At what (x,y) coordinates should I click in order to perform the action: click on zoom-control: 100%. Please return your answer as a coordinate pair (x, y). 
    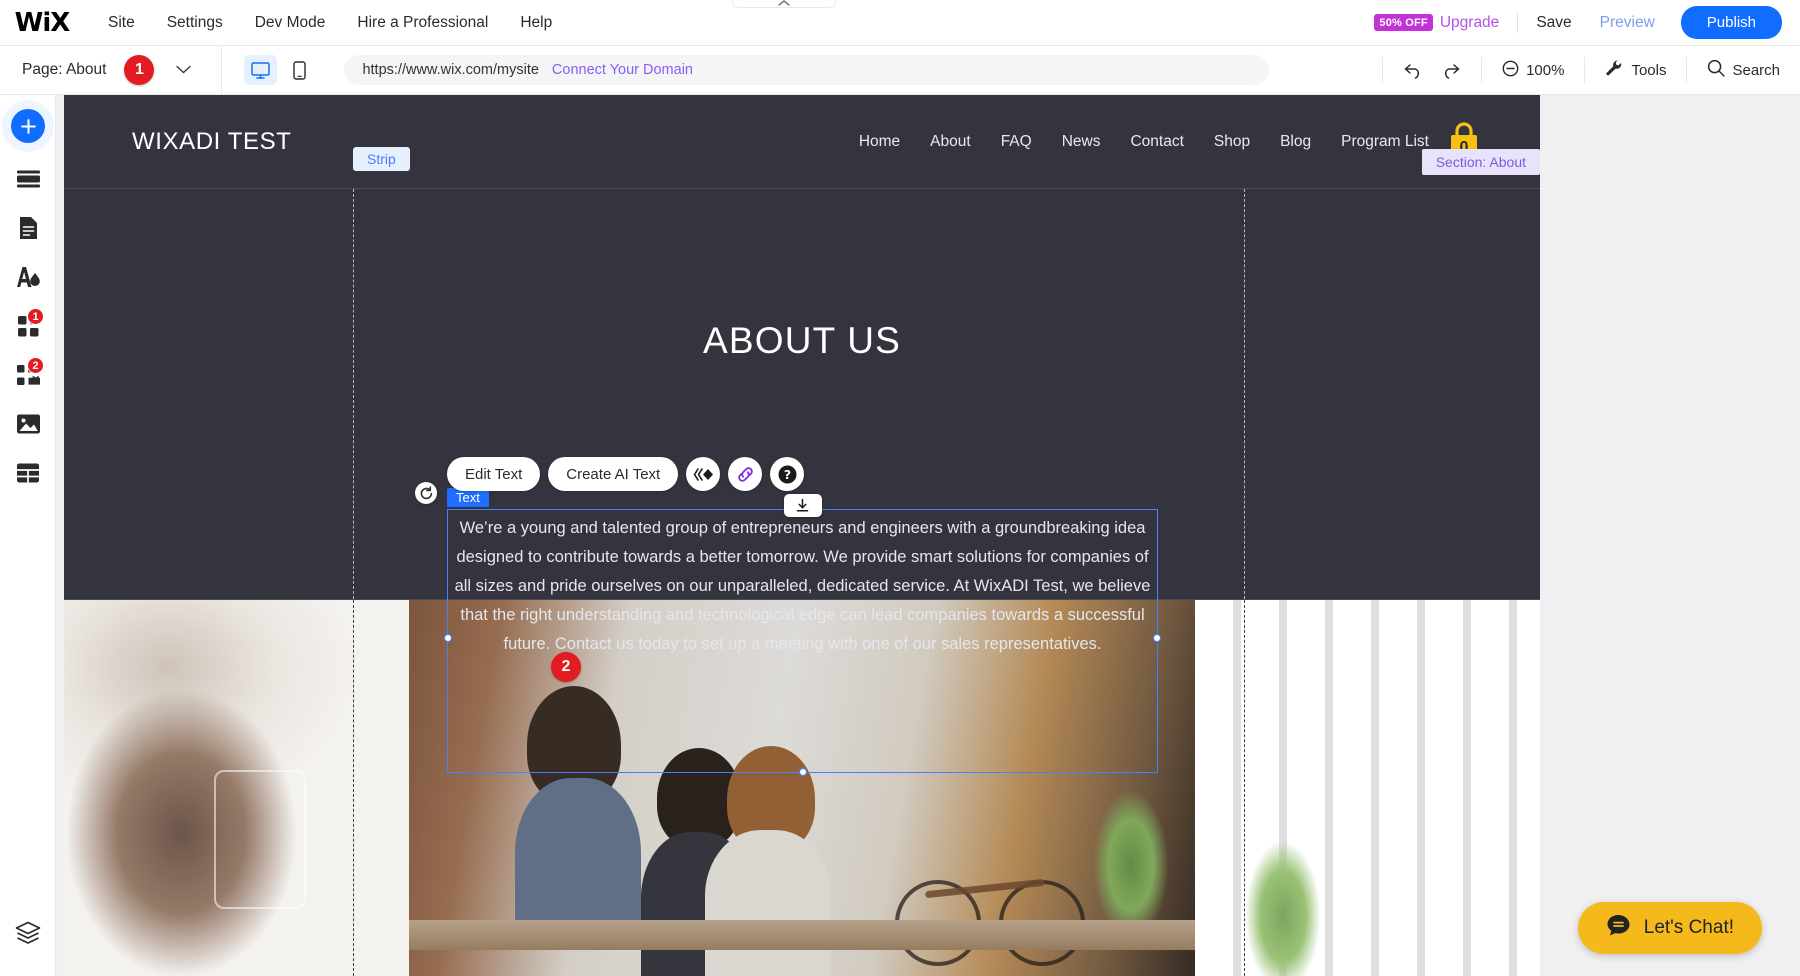
    Looking at the image, I should click on (1533, 70).